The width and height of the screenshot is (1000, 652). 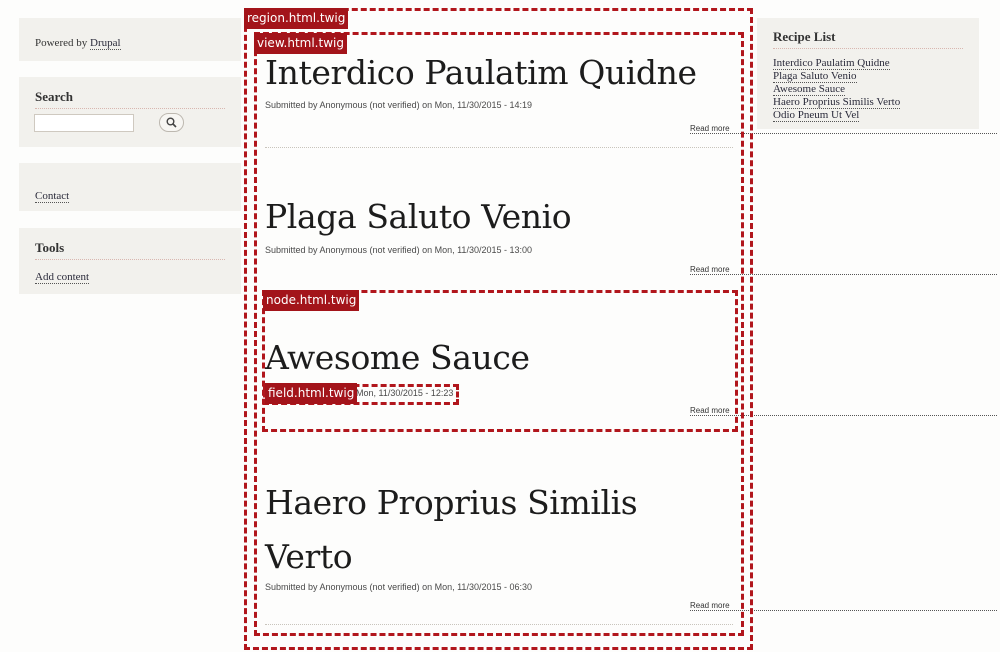 I want to click on node-template-label: node.html.twig, so click(x=311, y=300).